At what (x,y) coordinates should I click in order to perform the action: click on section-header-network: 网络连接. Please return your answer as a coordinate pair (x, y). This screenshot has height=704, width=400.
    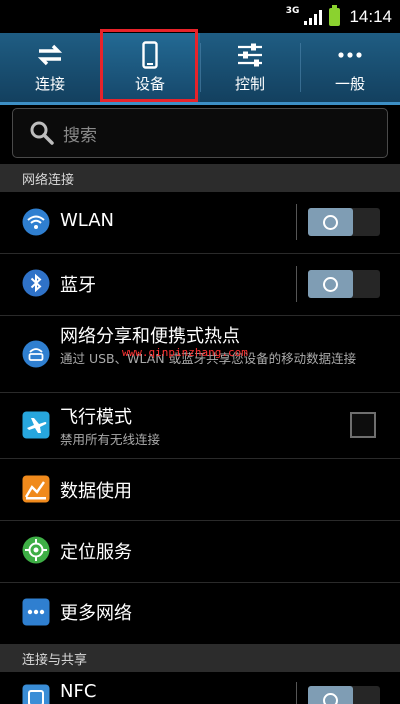
    Looking at the image, I should click on (200, 178).